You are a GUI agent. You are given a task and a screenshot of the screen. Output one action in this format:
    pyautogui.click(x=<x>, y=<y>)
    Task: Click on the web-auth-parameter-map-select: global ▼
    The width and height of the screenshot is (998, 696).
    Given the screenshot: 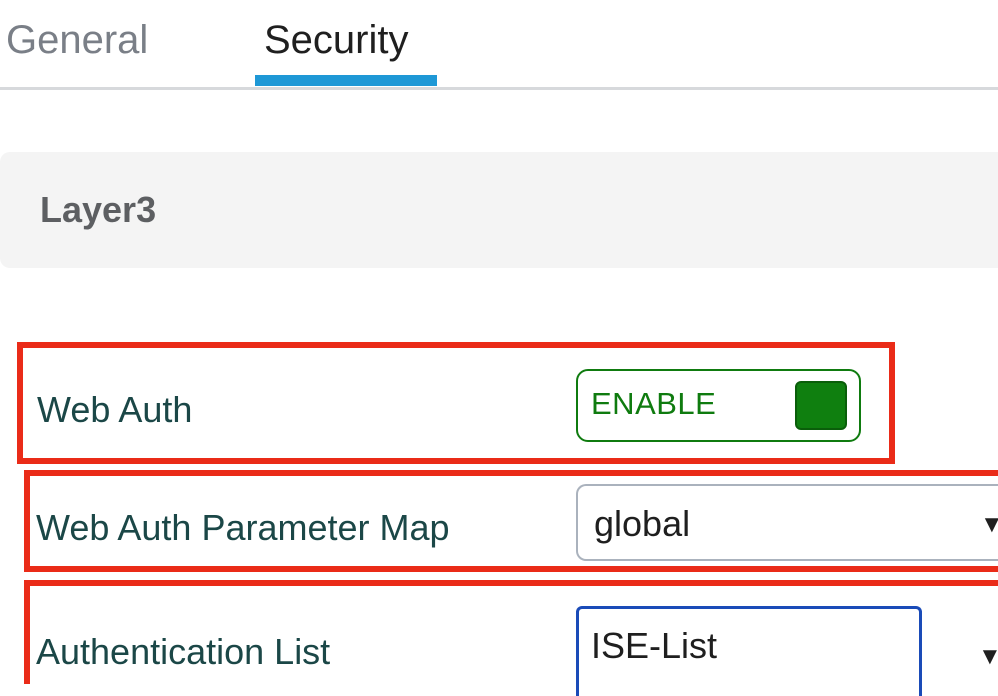 What is the action you would take?
    pyautogui.click(x=787, y=522)
    